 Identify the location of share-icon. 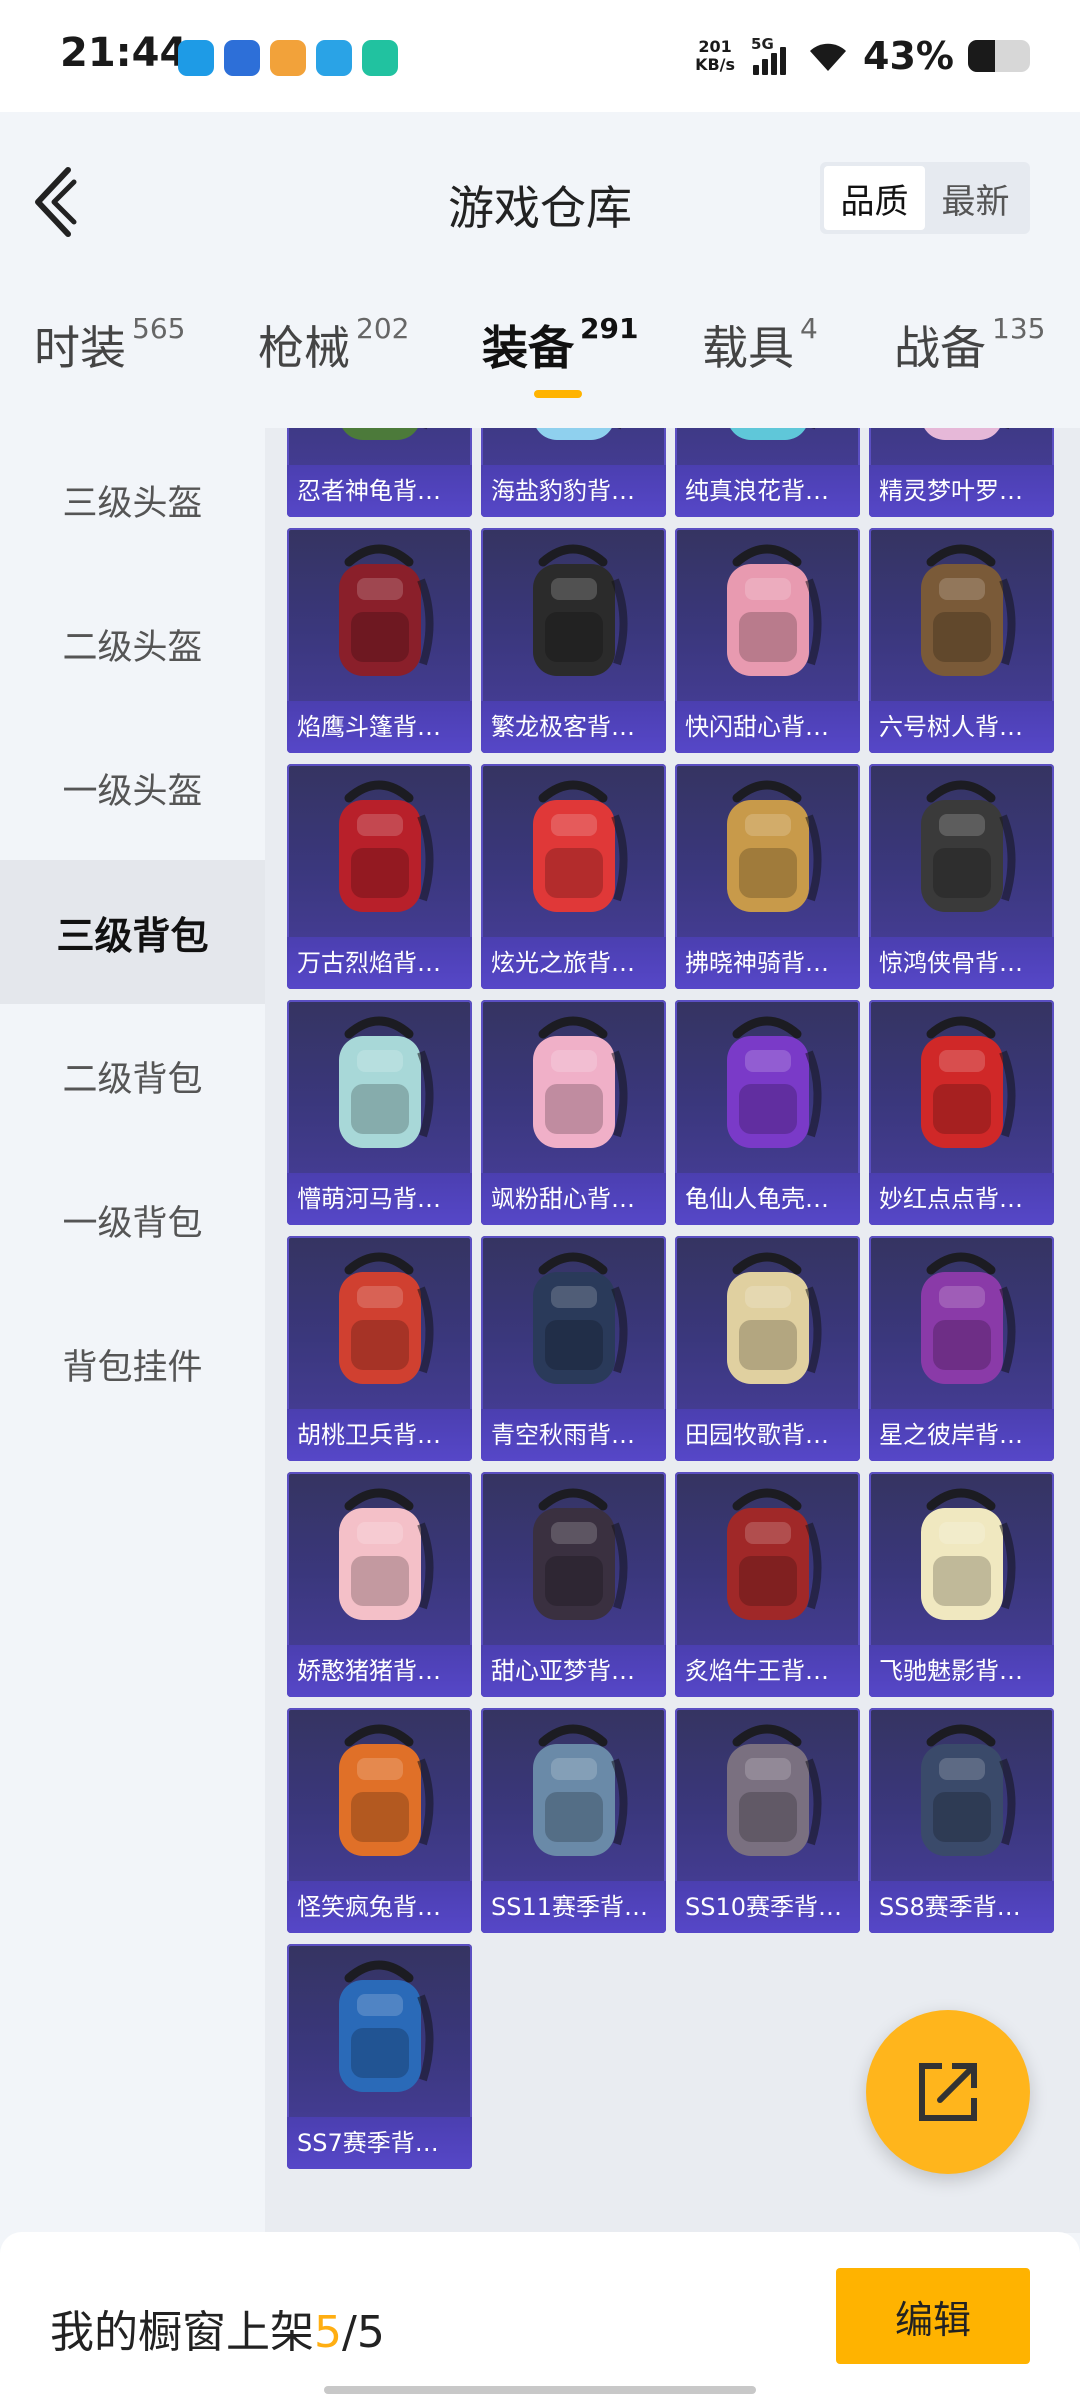
(948, 2092).